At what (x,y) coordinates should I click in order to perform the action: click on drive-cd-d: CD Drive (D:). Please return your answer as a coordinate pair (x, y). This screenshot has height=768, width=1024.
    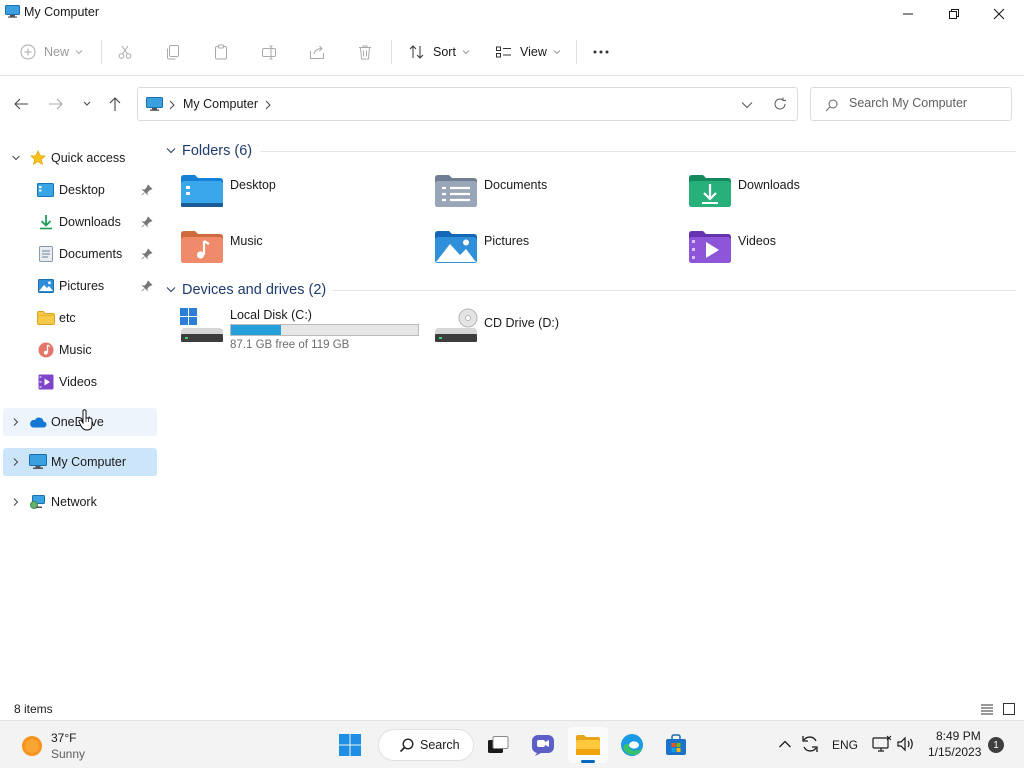
    Looking at the image, I should click on (559, 333).